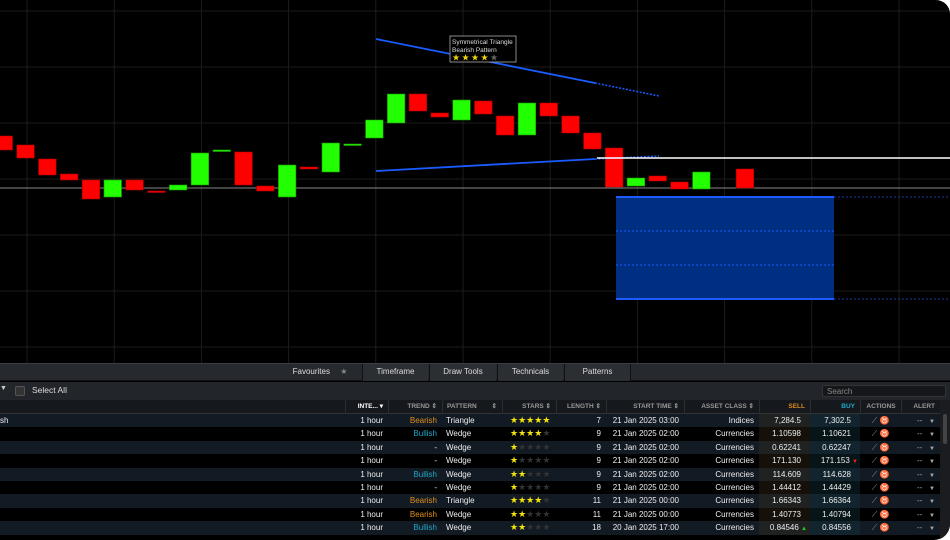  Describe the element at coordinates (721, 407) in the screenshot. I see `col-asset-class: ASSET CLASS ⇕` at that location.